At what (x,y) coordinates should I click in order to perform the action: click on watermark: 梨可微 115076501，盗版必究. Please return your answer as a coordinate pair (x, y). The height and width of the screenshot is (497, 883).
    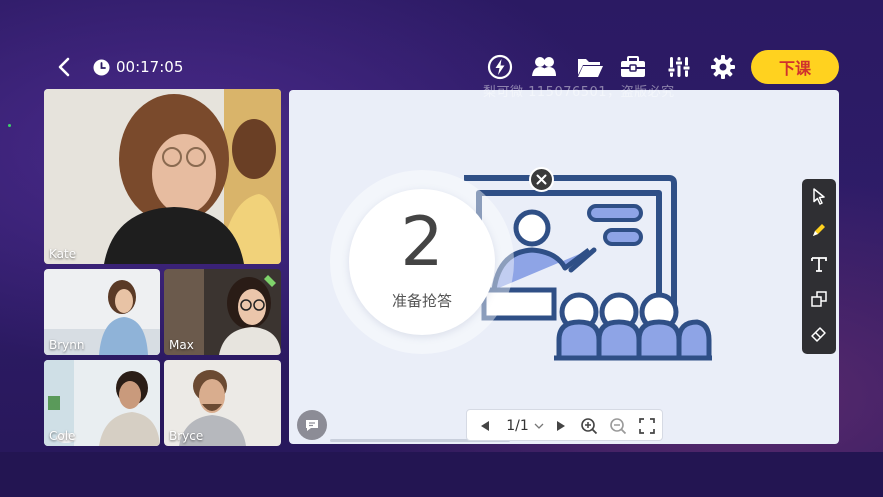
    Looking at the image, I should click on (579, 92).